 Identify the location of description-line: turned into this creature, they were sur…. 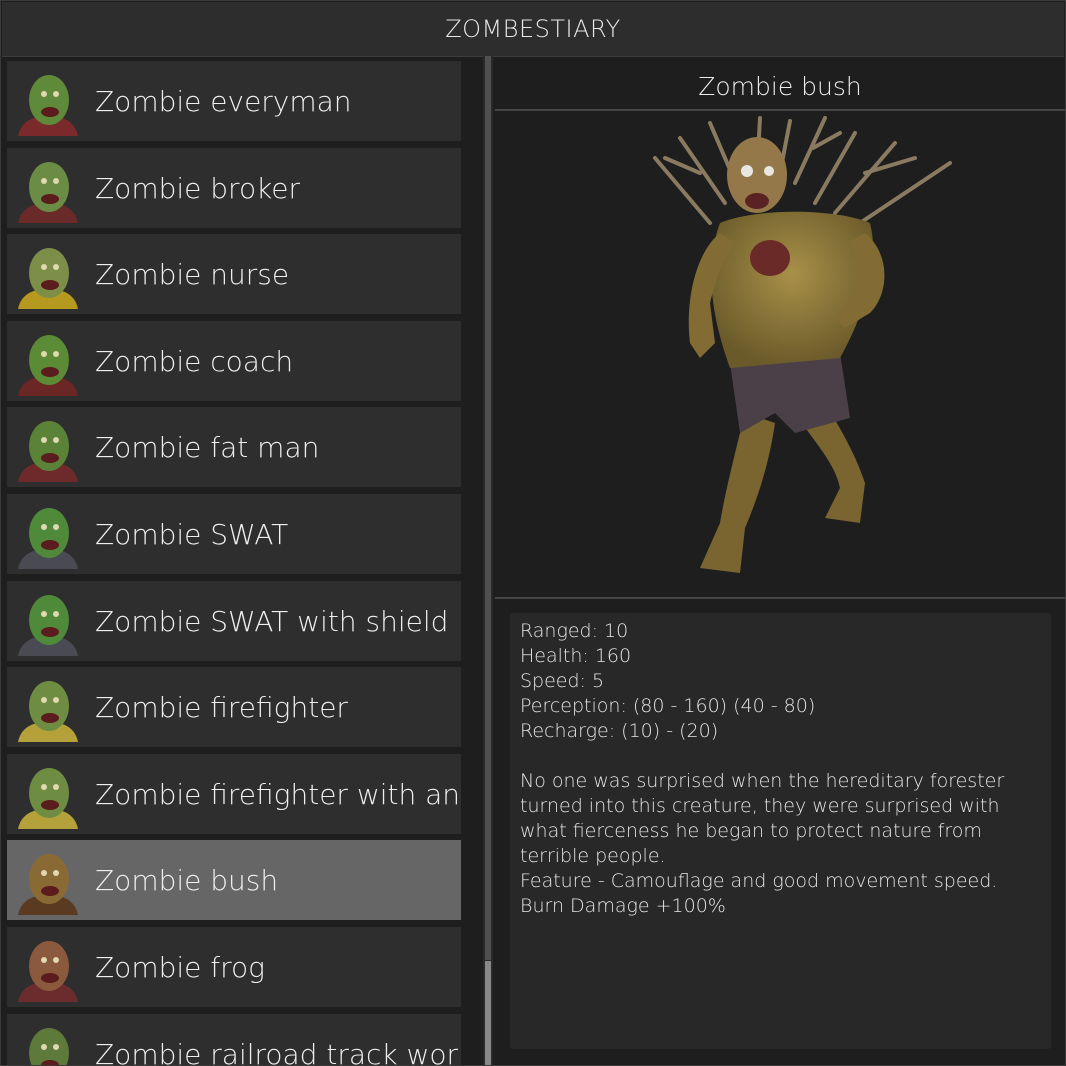
(760, 806).